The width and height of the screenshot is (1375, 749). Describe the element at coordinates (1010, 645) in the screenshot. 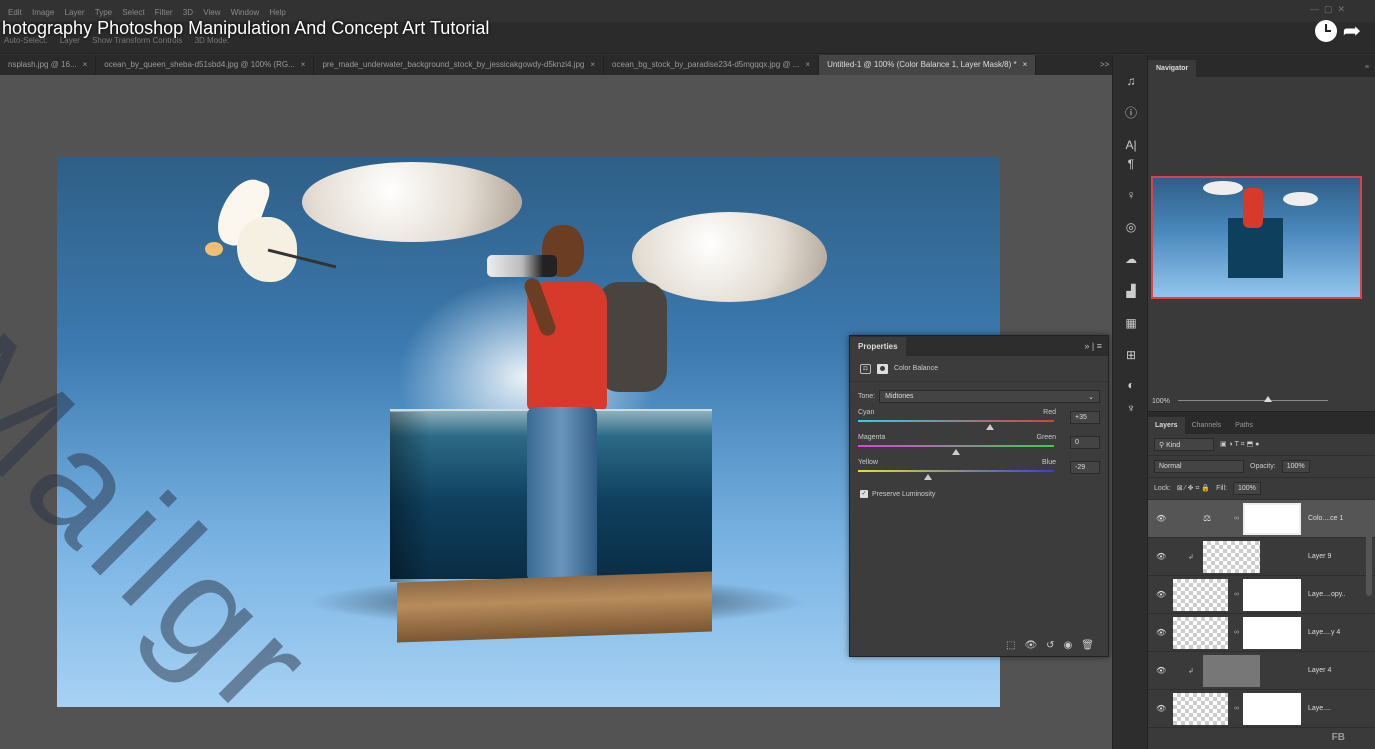

I see `clip-to-layer-icon: ⬚` at that location.